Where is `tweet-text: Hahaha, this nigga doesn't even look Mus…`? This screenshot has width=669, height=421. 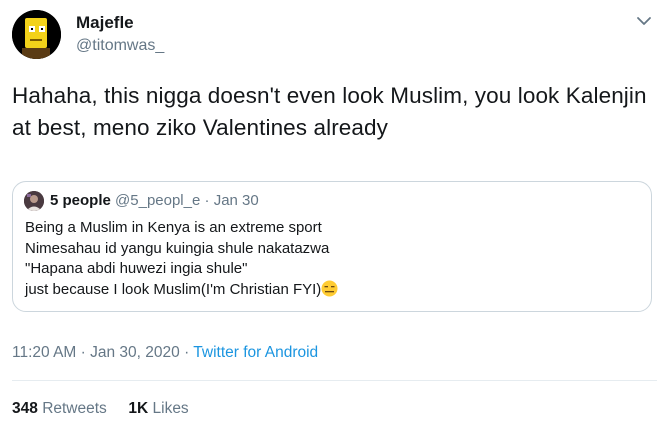
tweet-text: Hahaha, this nigga doesn't even look Mus… is located at coordinates (329, 111).